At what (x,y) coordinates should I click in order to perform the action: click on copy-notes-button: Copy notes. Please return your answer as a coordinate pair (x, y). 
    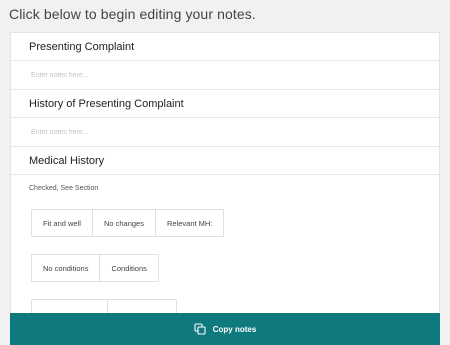
    Looking at the image, I should click on (225, 329).